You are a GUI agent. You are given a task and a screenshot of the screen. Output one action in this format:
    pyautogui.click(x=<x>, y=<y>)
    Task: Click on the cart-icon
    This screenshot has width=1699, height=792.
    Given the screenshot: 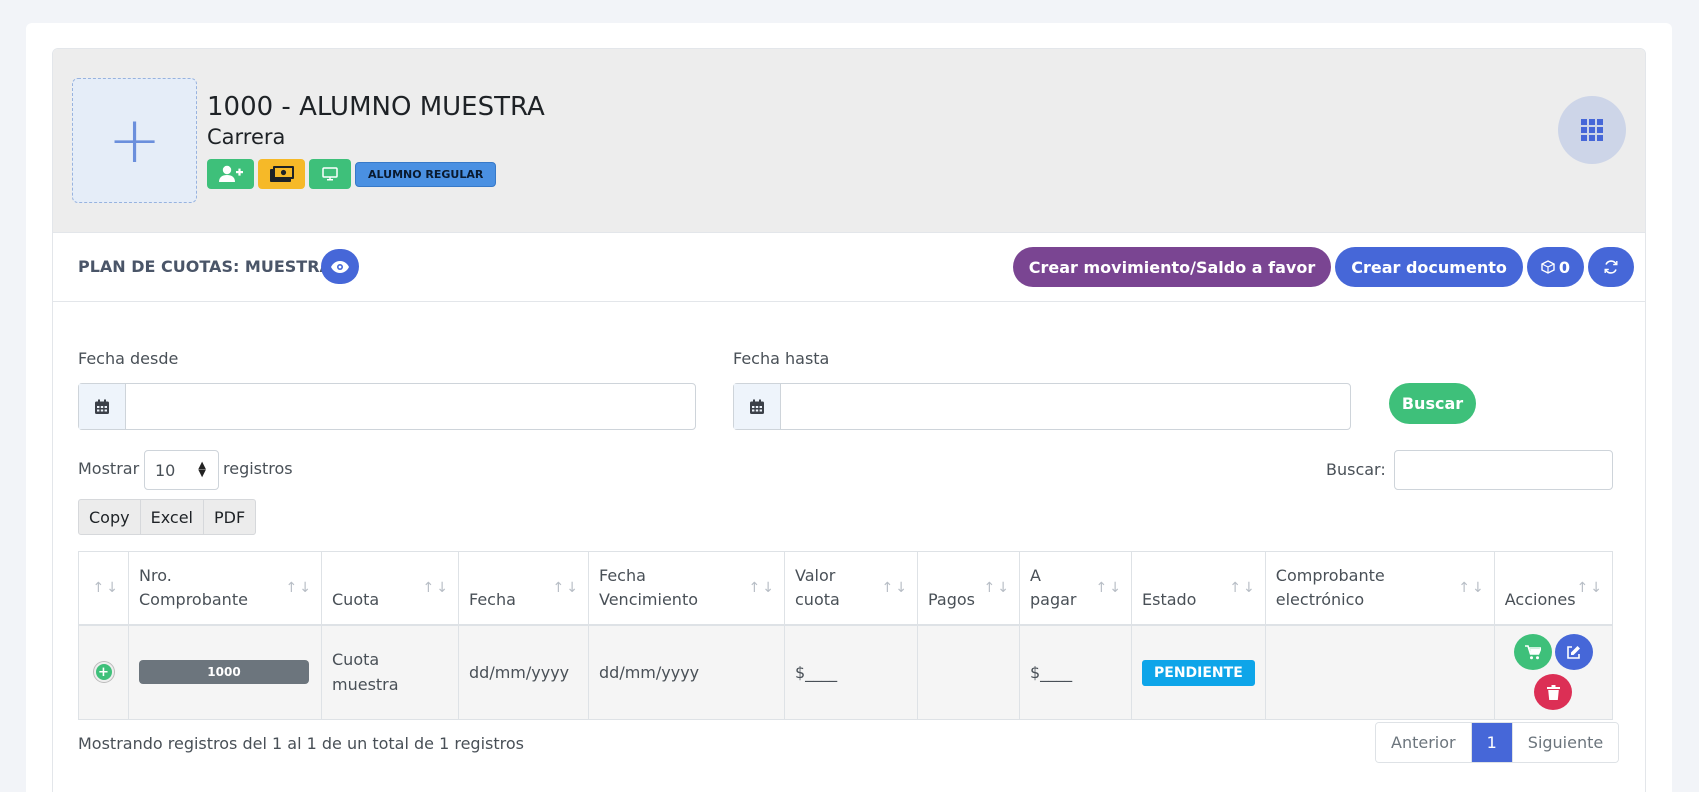 What is the action you would take?
    pyautogui.click(x=1532, y=651)
    